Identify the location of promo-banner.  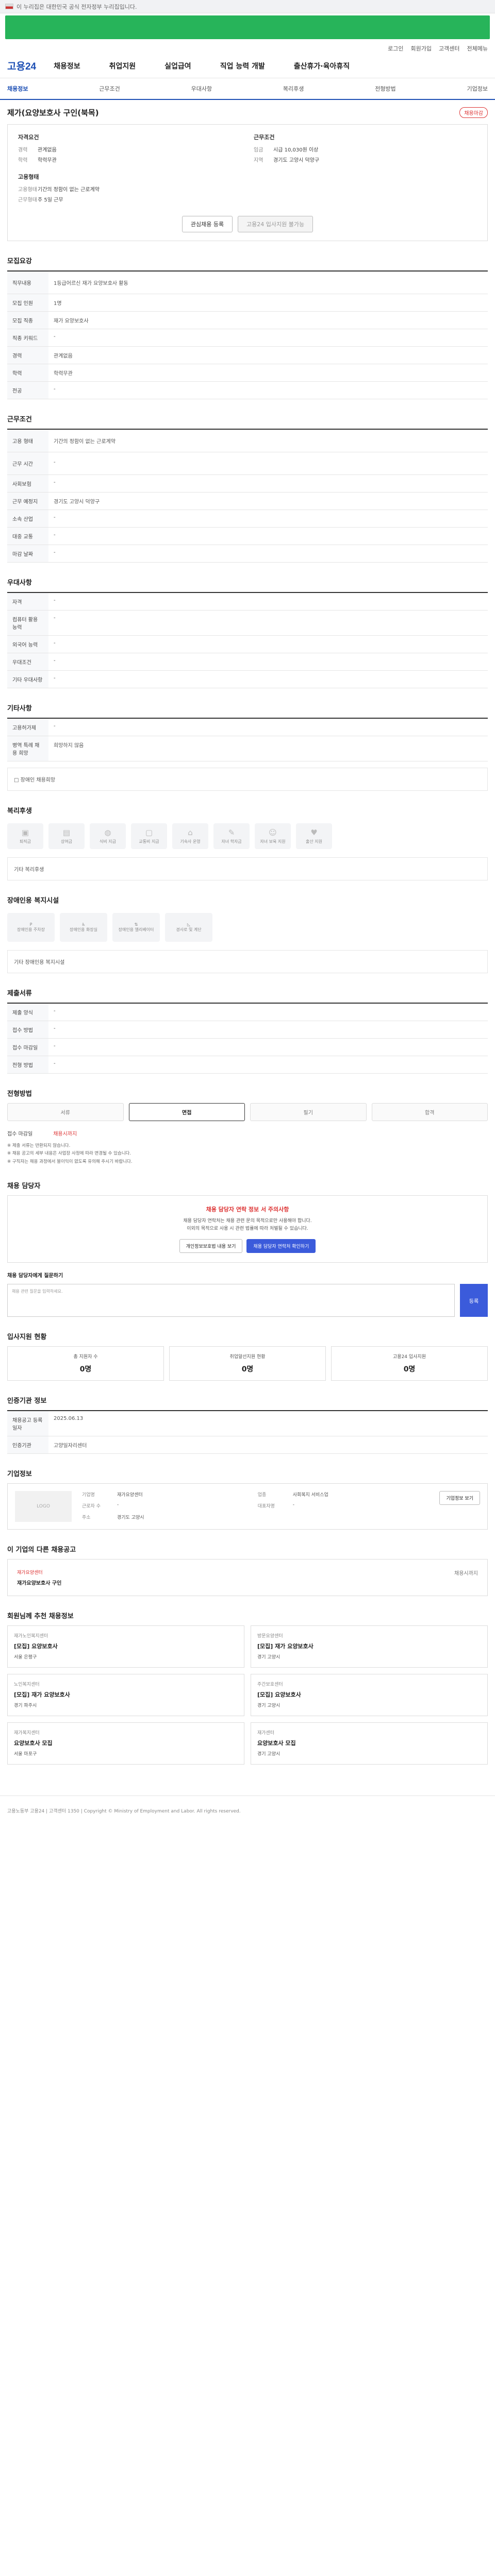
(247, 27).